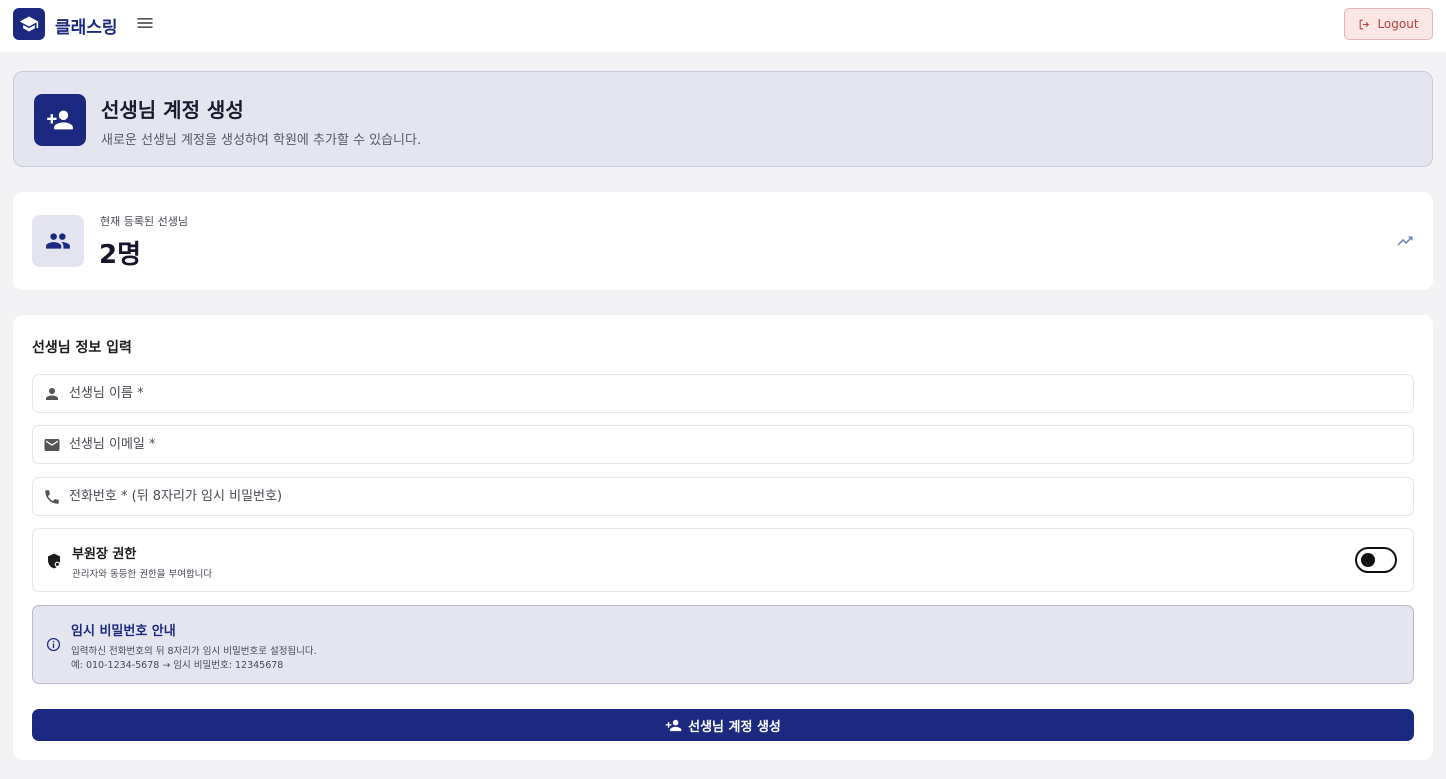 The image size is (1446, 779). I want to click on header-icon-box, so click(60, 120).